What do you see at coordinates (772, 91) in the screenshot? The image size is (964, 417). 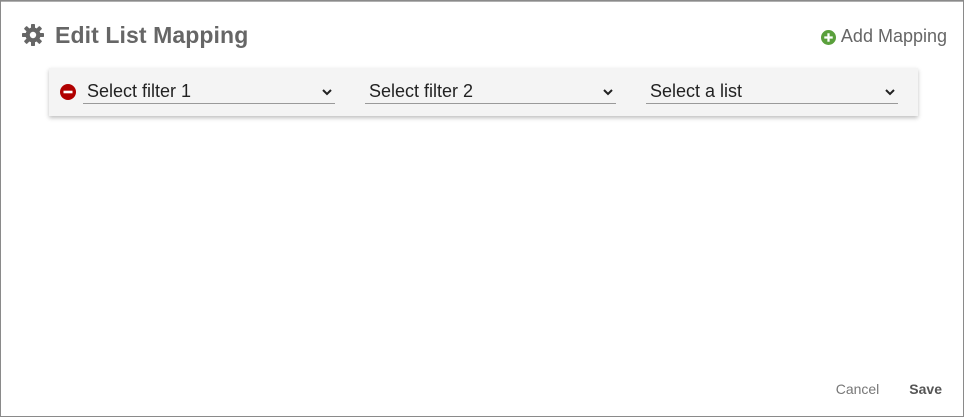 I see `list-select: Select a list` at bounding box center [772, 91].